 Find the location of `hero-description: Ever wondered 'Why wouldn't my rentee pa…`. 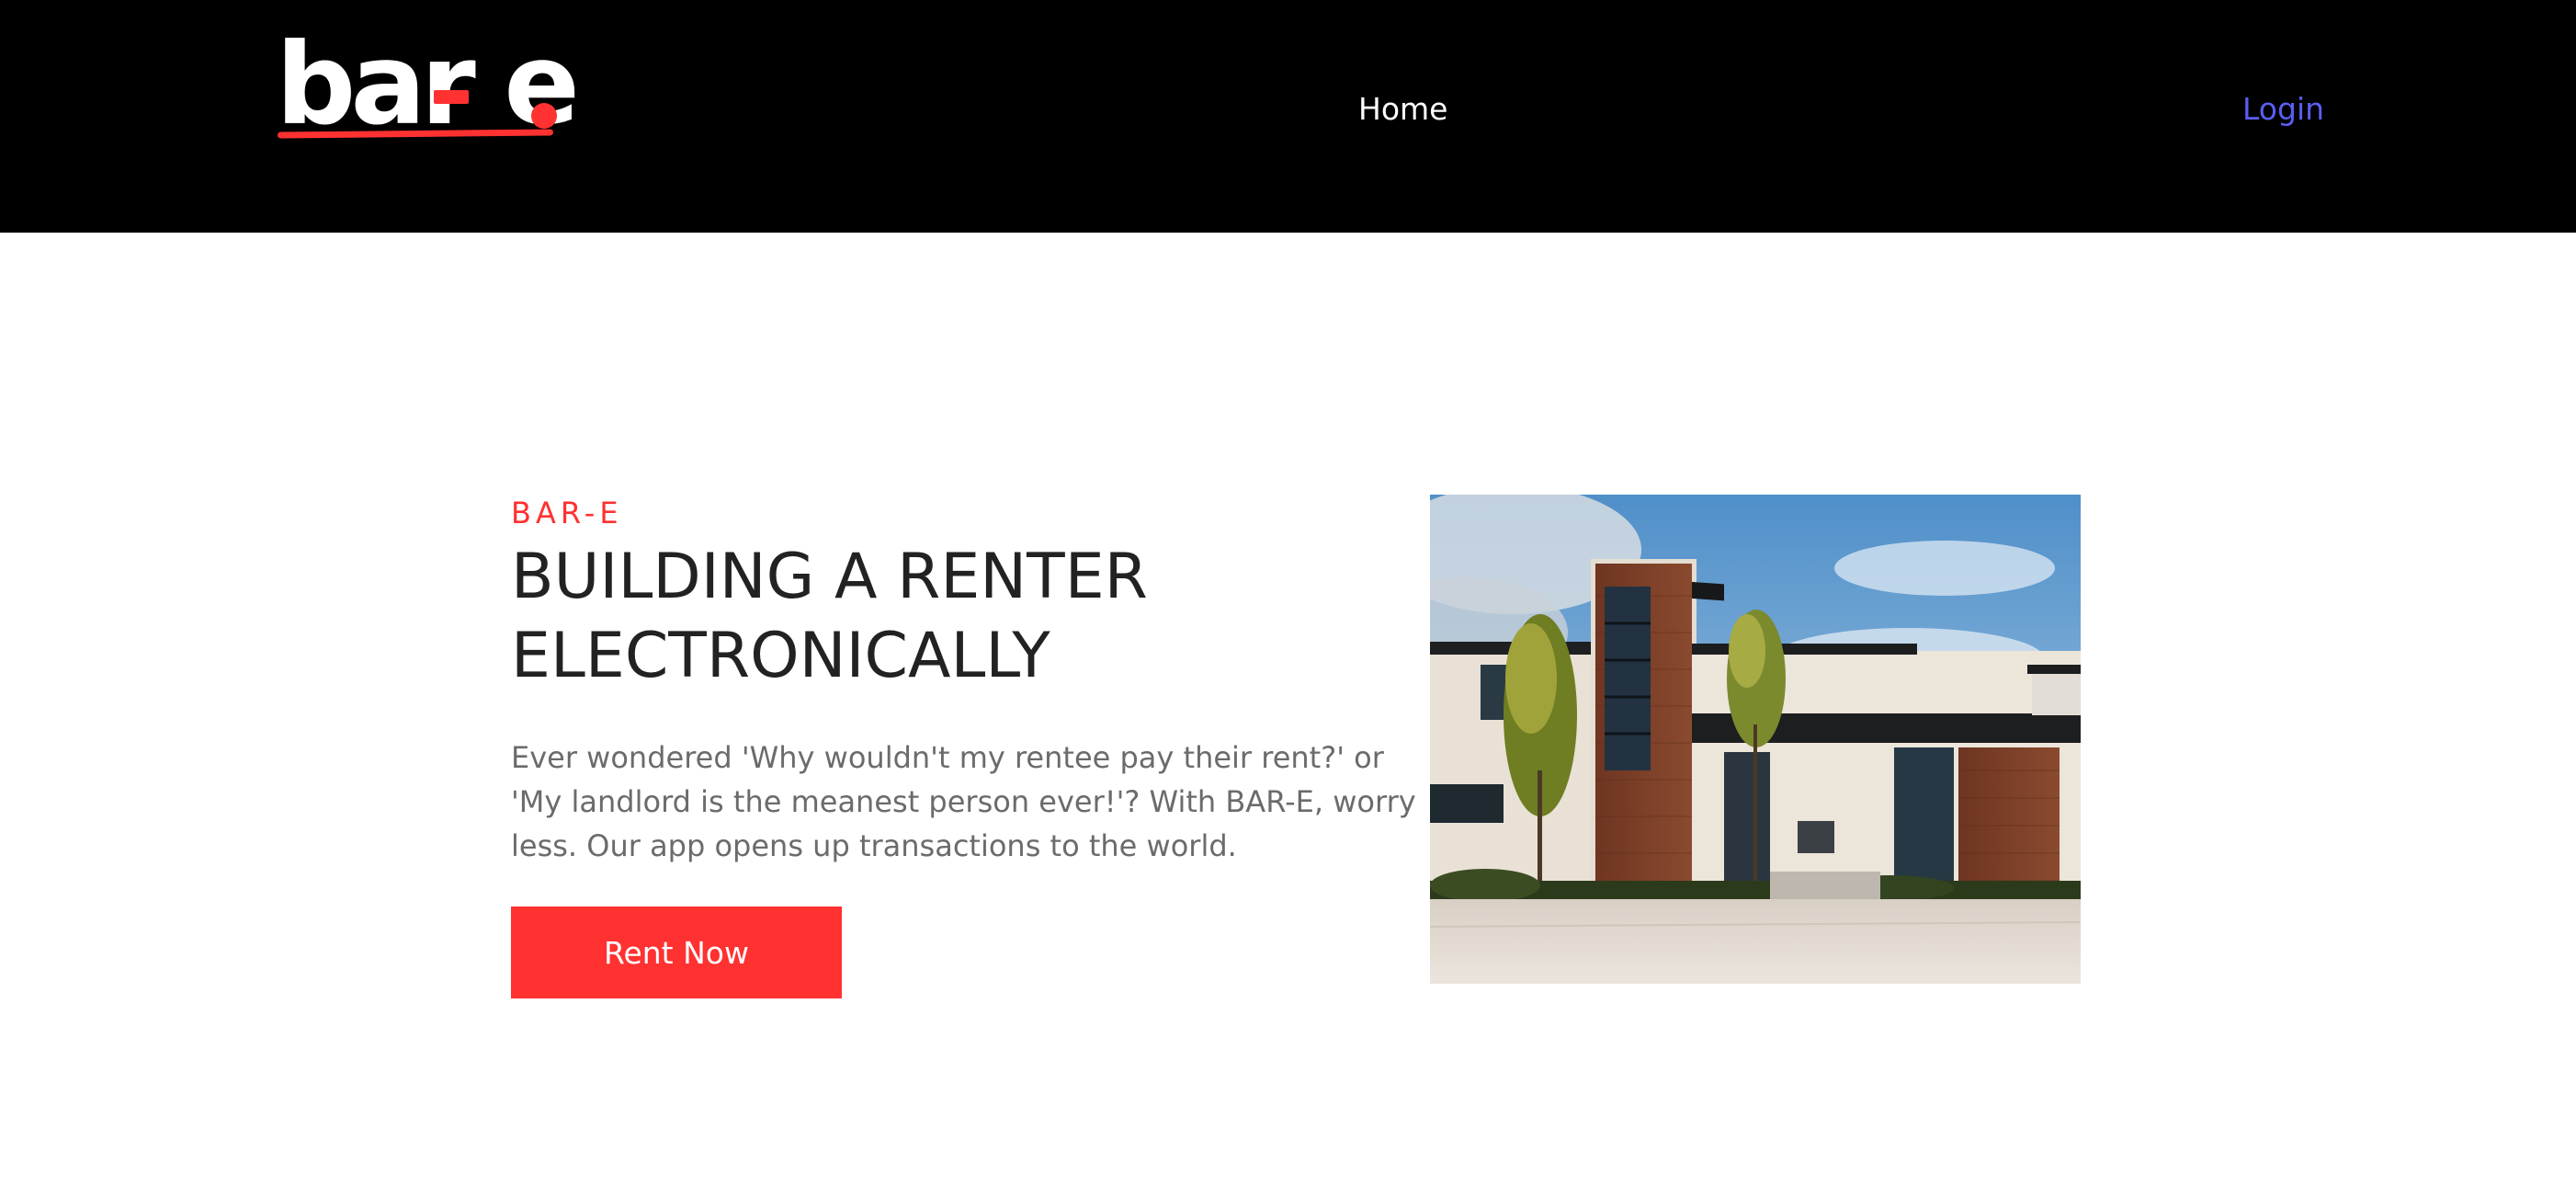

hero-description: Ever wondered 'Why wouldn't my rentee pa… is located at coordinates (963, 801).